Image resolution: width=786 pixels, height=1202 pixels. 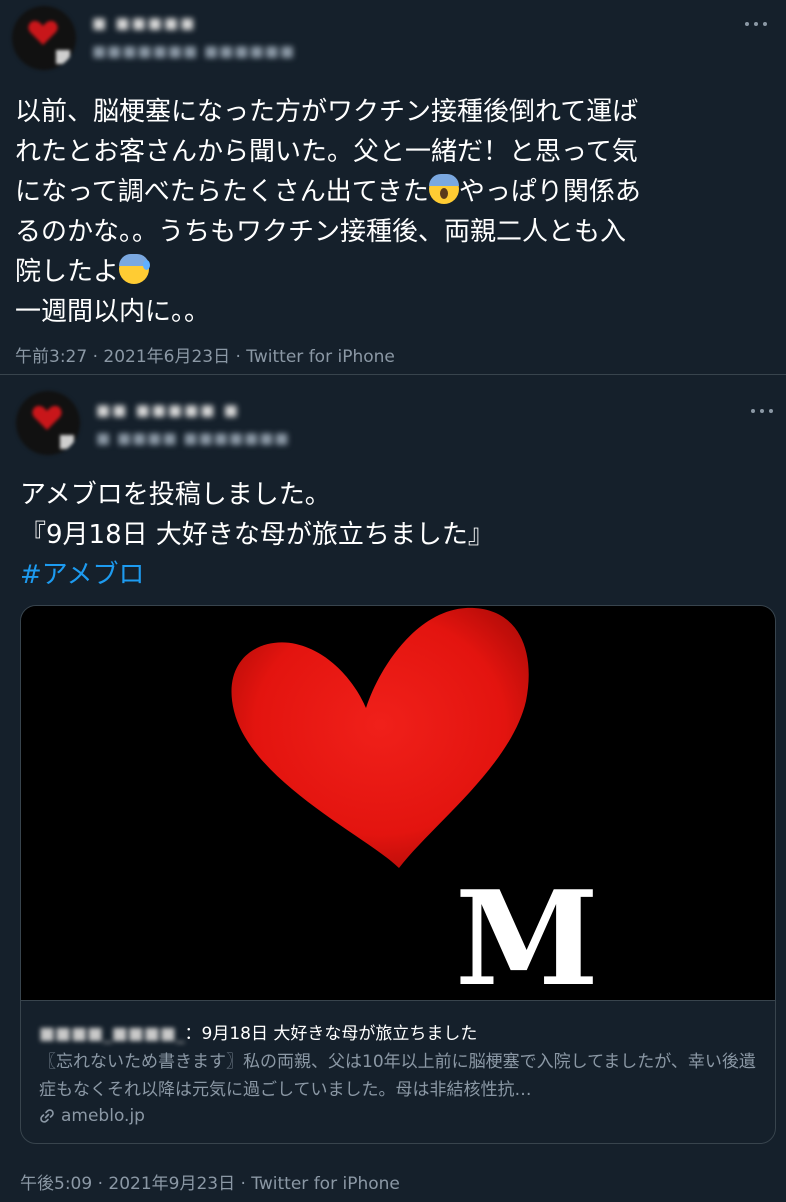 I want to click on text-line: アメブロを投稿しました。, so click(x=175, y=495).